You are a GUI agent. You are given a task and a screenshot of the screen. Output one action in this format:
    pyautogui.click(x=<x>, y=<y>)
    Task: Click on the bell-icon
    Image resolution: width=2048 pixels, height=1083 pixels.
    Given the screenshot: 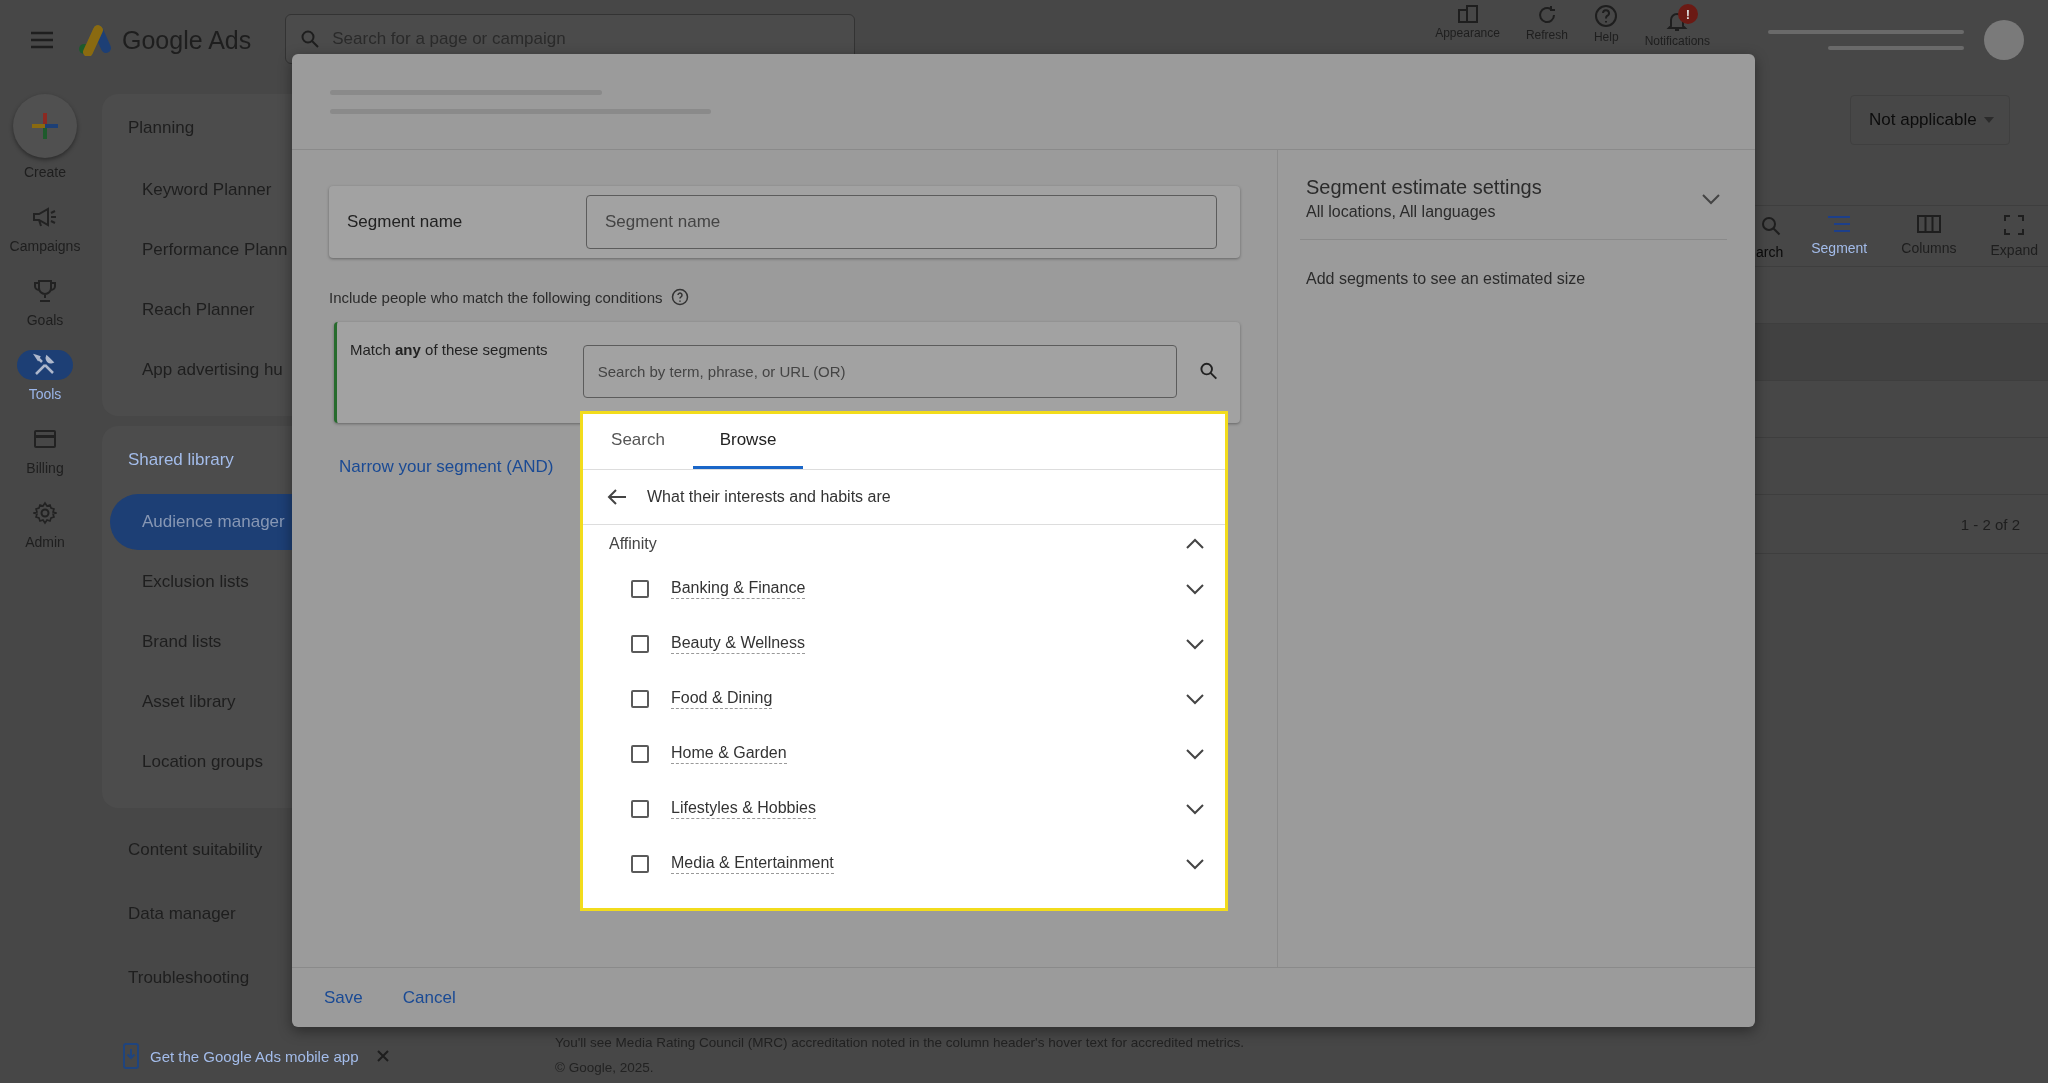 What is the action you would take?
    pyautogui.click(x=1677, y=21)
    